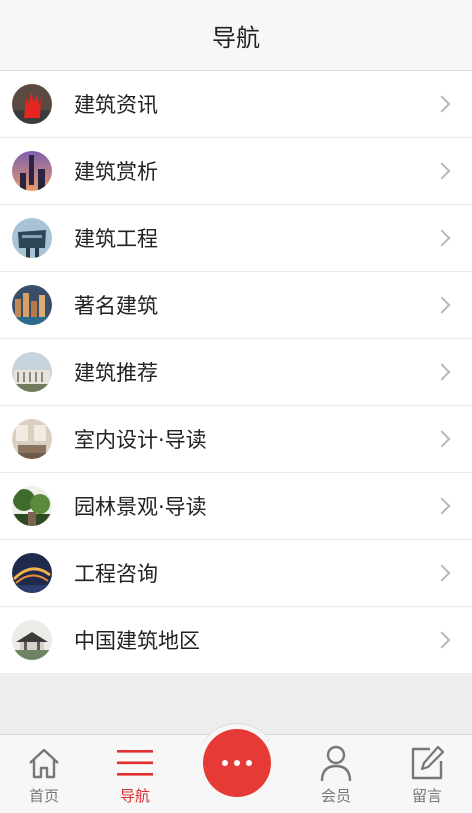 Image resolution: width=472 pixels, height=813 pixels. I want to click on bridge-building-thumbnail, so click(32, 238).